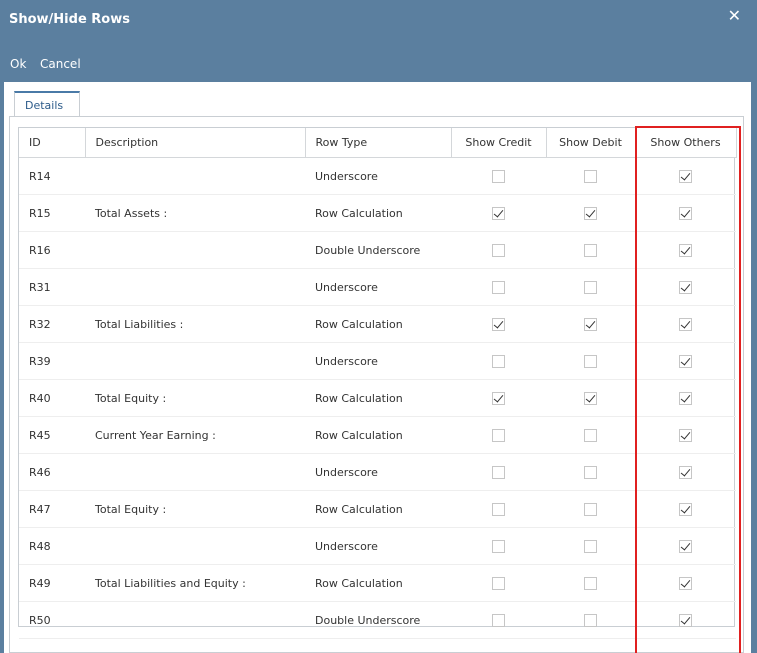  I want to click on row-type-cell: Double Underscore, so click(378, 250).